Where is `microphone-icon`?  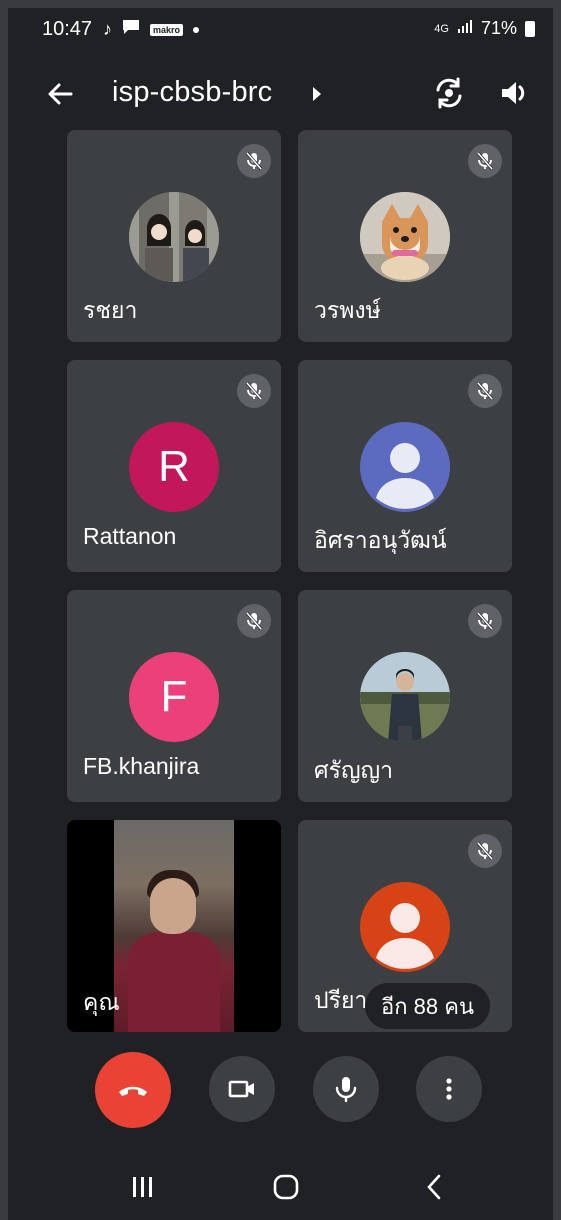 microphone-icon is located at coordinates (346, 1090).